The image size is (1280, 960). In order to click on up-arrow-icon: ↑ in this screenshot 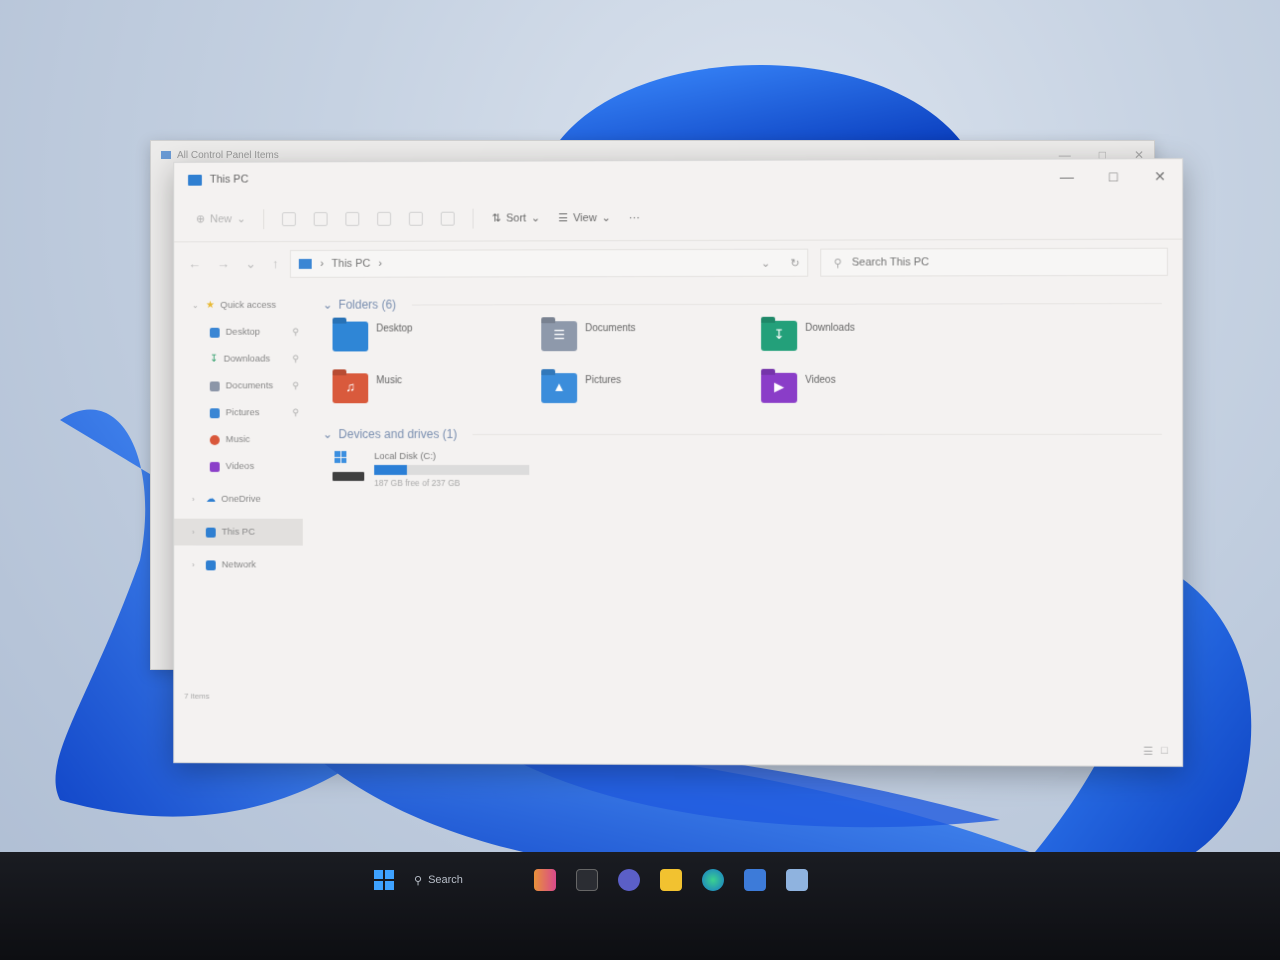, I will do `click(275, 264)`.